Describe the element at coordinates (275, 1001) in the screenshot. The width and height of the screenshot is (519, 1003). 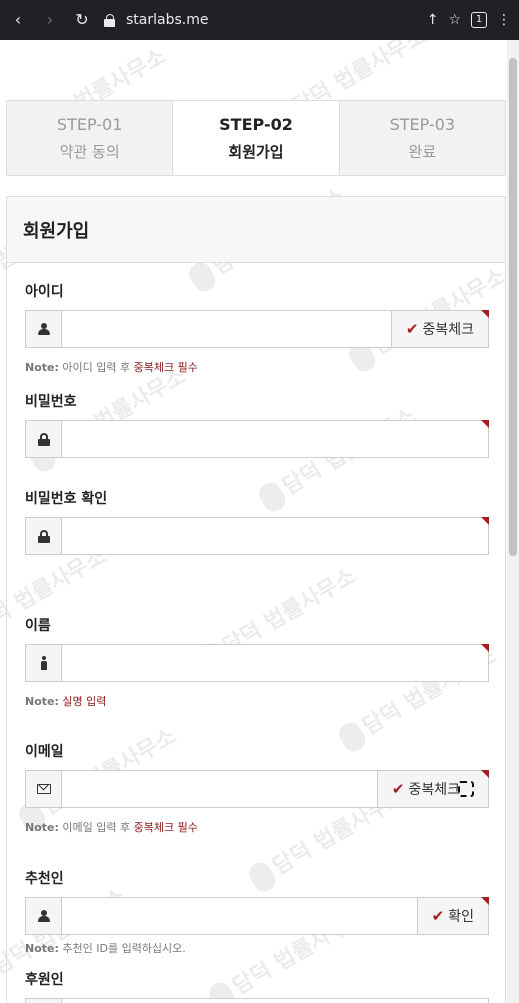
I see `sponsor-input` at that location.